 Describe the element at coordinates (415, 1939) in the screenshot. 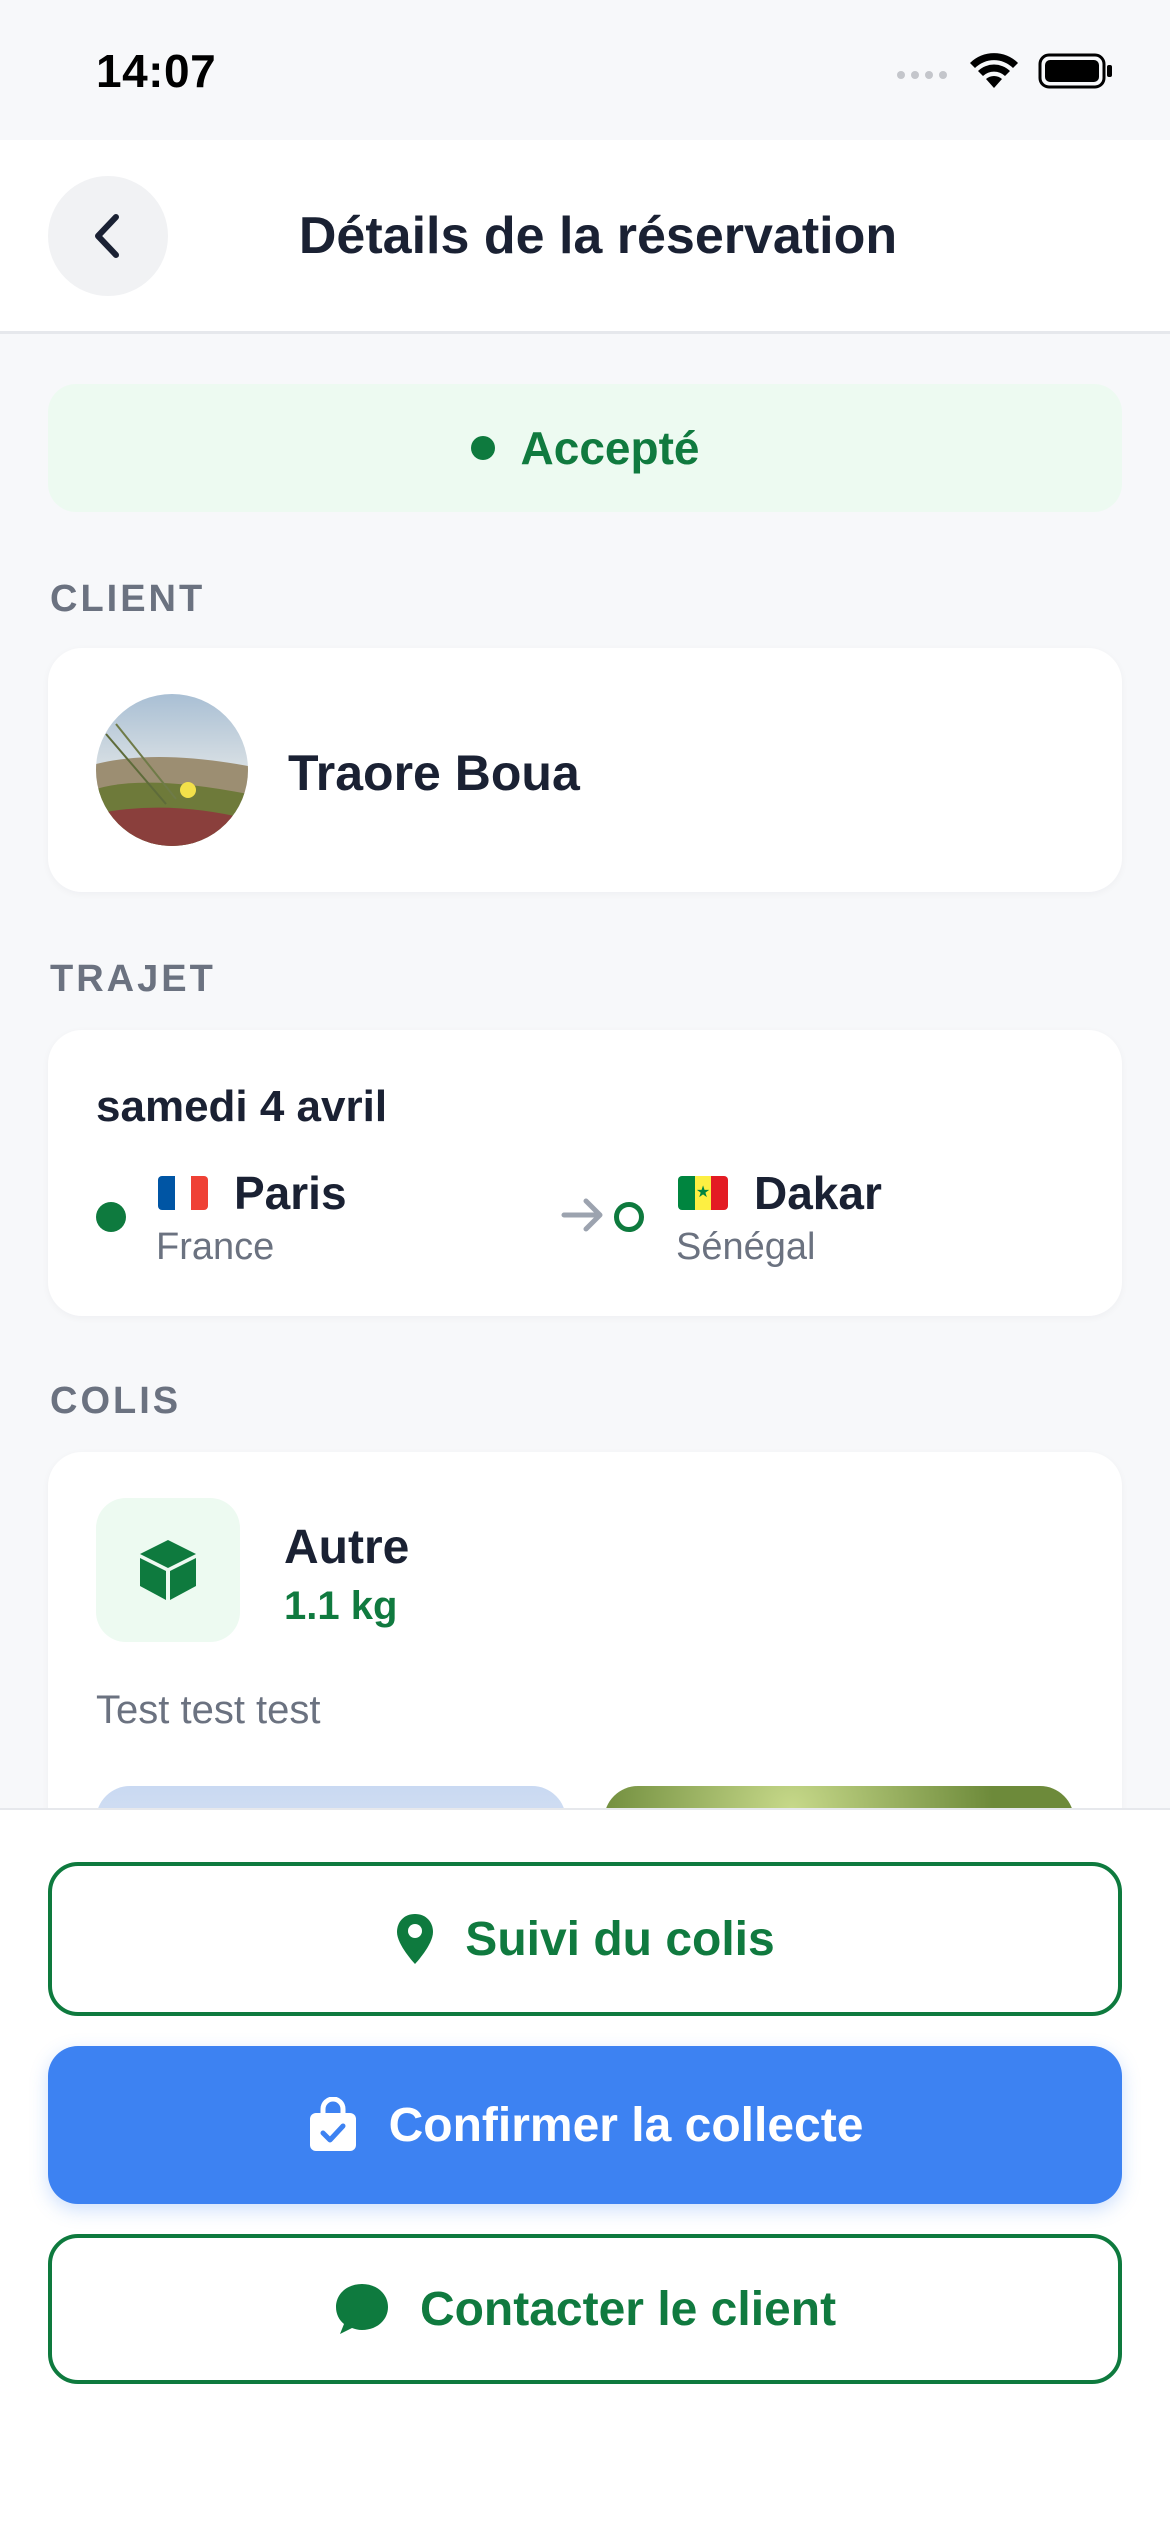

I see `map-pin-icon` at that location.